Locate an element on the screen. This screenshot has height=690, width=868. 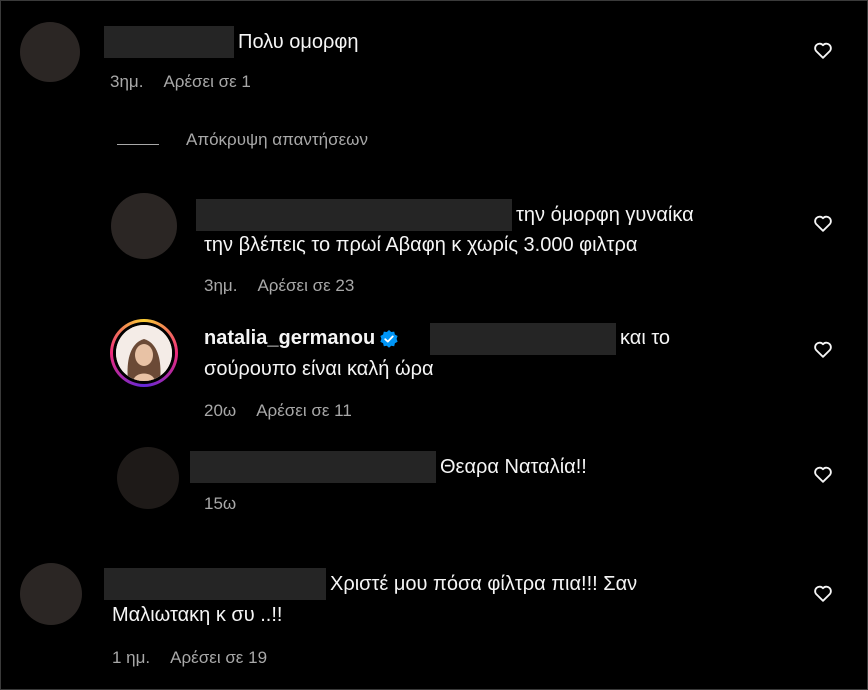
hide-replies-line is located at coordinates (138, 144).